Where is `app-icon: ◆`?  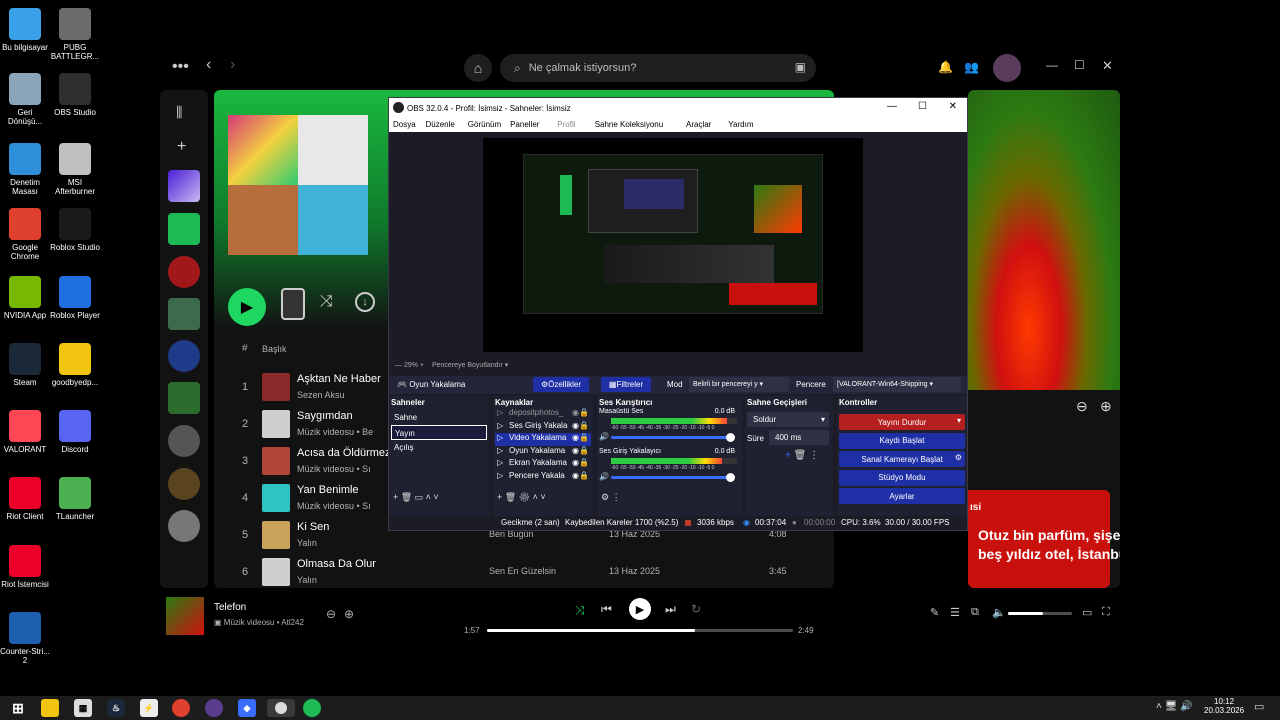 app-icon: ◆ is located at coordinates (247, 708).